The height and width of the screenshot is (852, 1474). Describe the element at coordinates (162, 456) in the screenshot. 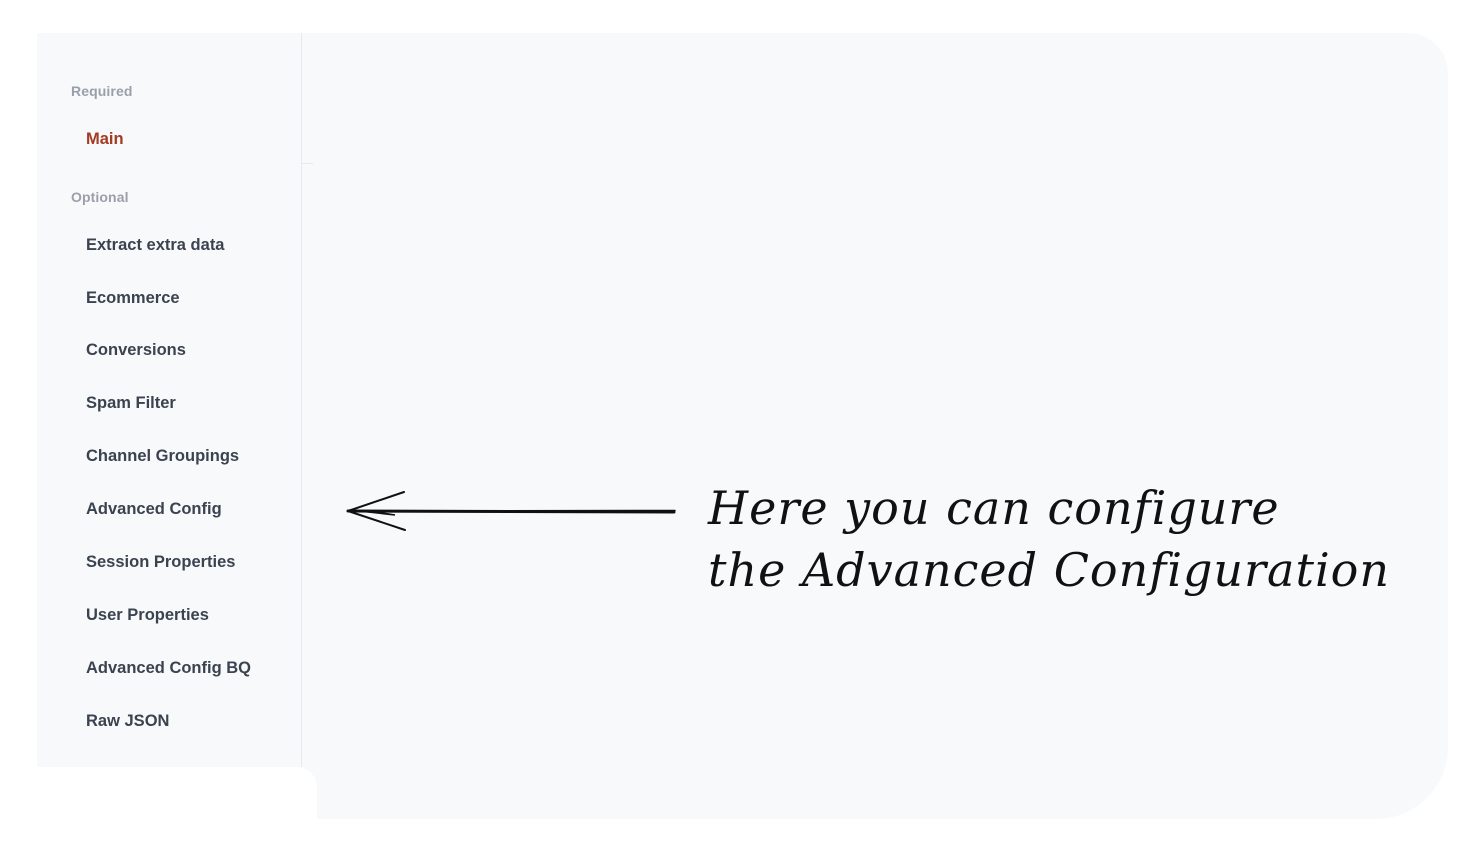

I see `sidebar-item-channel-groupings: Channel Groupings` at that location.